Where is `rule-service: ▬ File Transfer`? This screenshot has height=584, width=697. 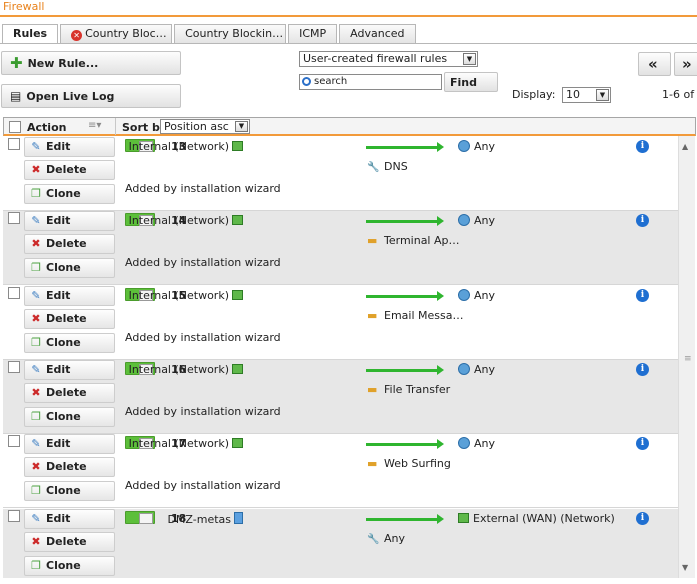
rule-service: ▬ File Transfer is located at coordinates (408, 389).